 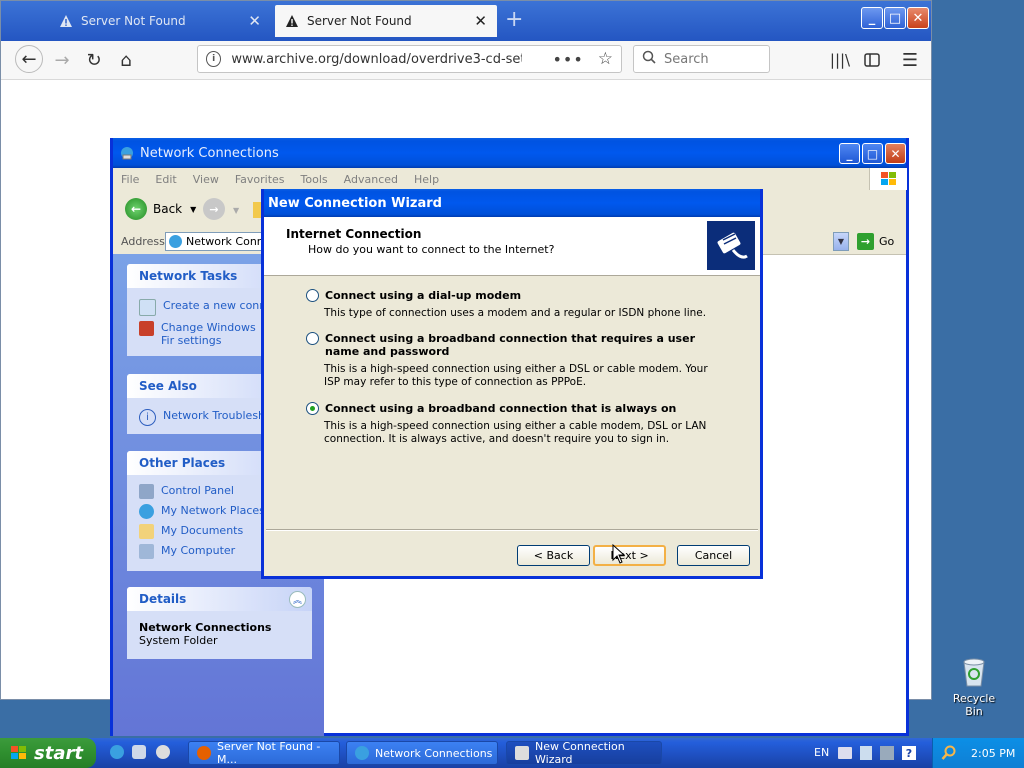 I want to click on computer-icon, so click(x=146, y=551).